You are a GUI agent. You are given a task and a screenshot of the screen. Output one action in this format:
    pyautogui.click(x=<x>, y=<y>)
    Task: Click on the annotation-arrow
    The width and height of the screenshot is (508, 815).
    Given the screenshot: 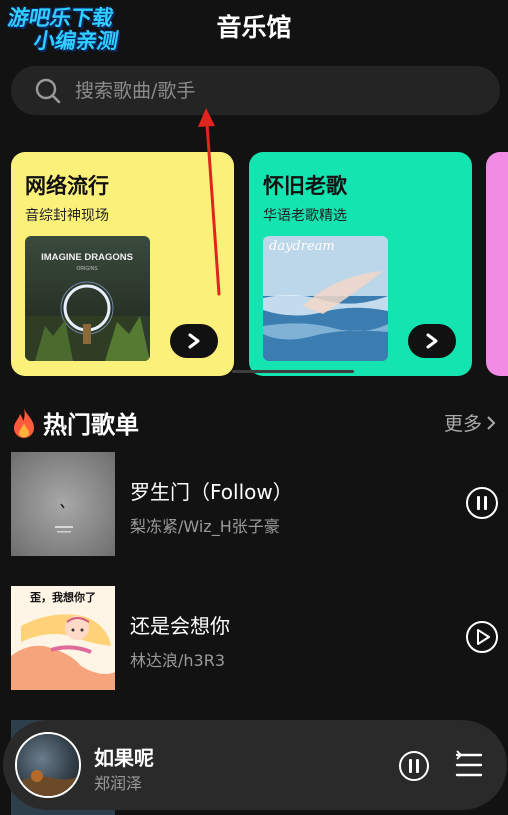 What is the action you would take?
    pyautogui.click(x=209, y=202)
    